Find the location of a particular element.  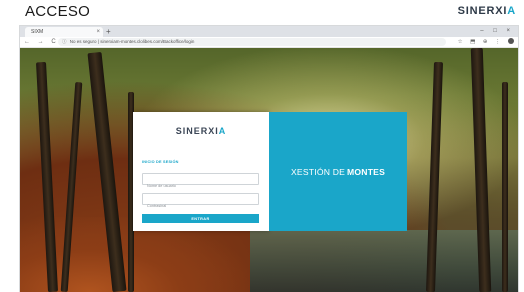

login-card: SINERXIA INICIO DE SESIÓN ENTRAR is located at coordinates (201, 171).